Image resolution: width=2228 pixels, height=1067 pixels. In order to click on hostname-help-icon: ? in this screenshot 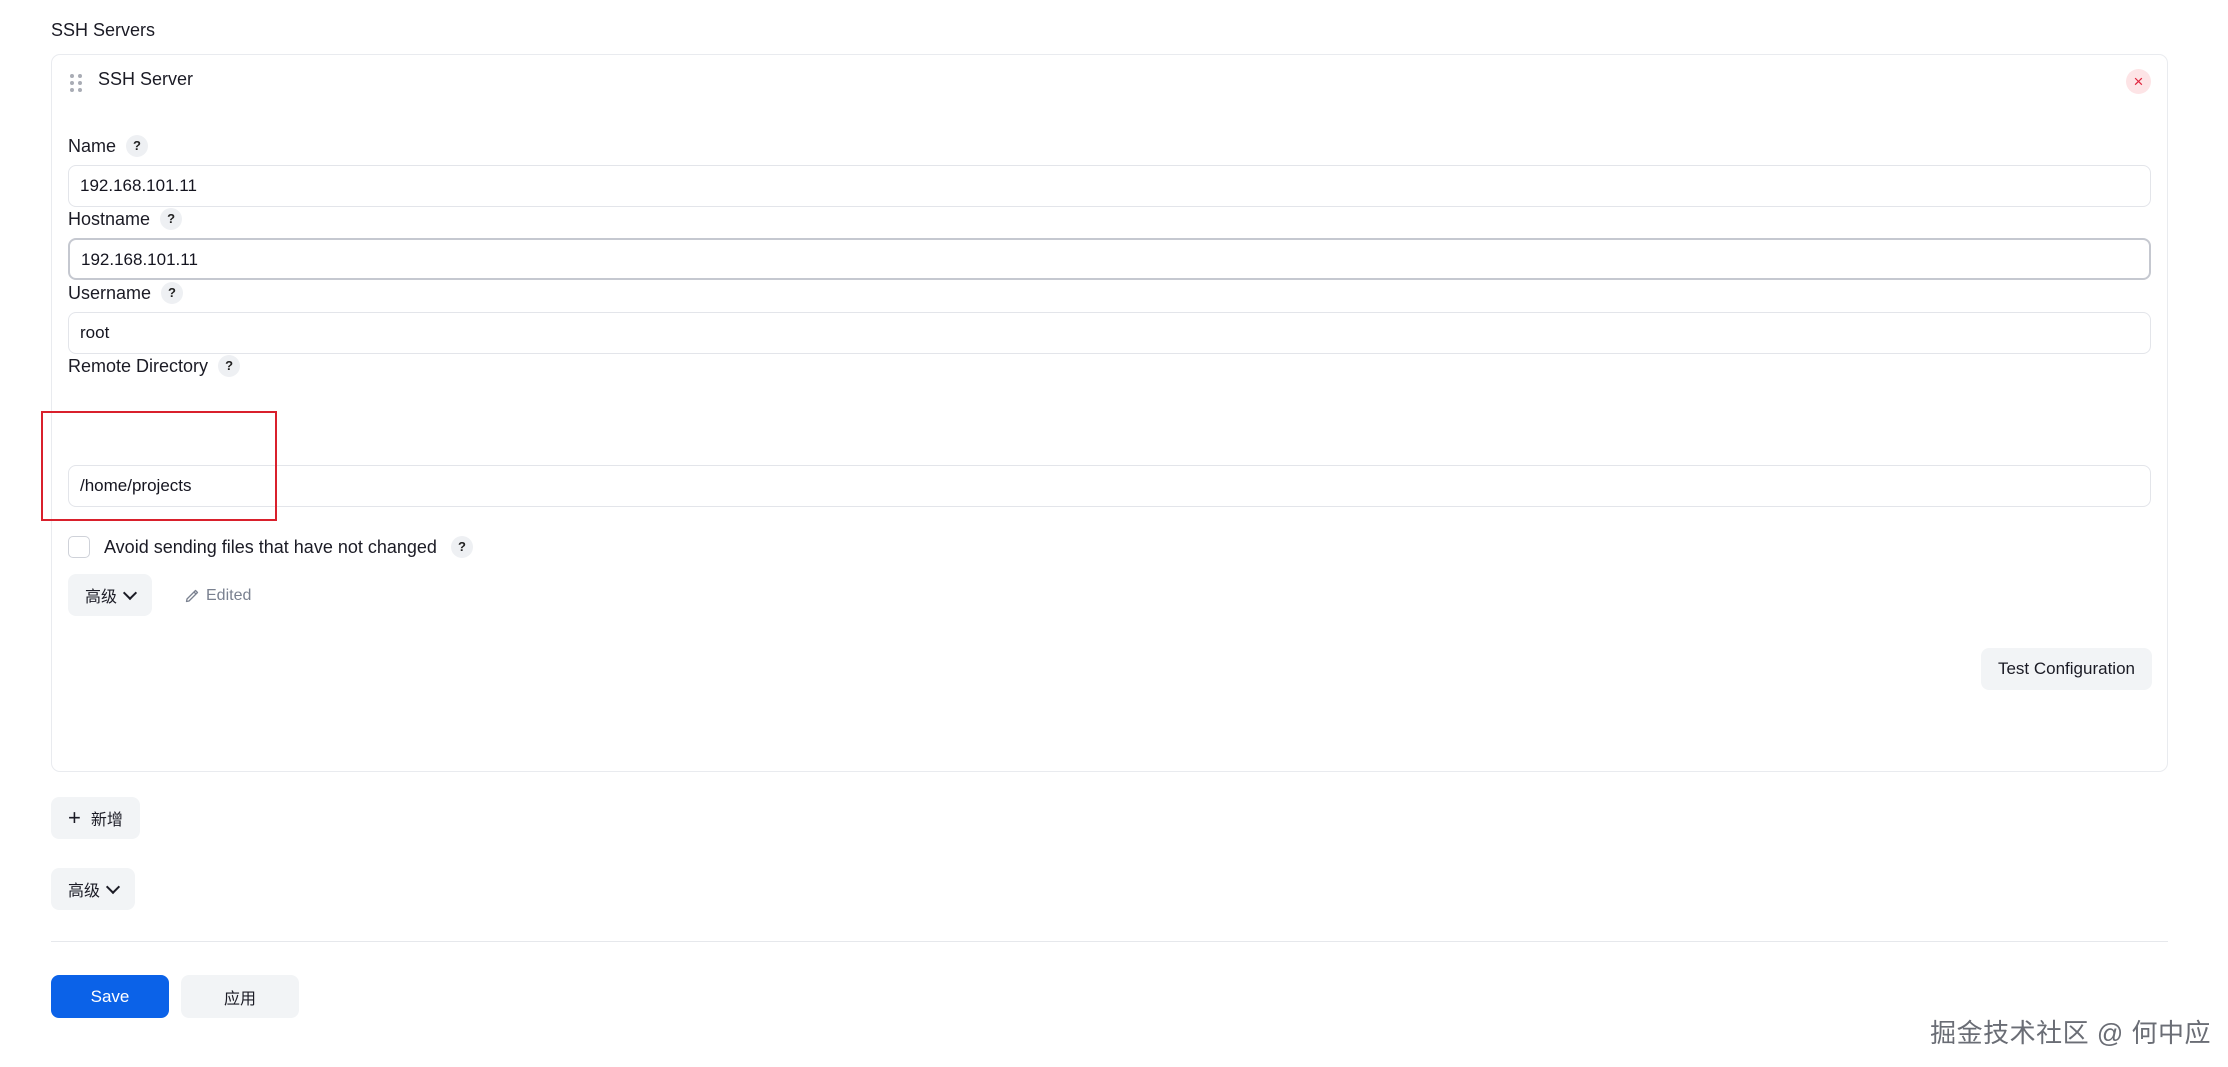, I will do `click(171, 219)`.